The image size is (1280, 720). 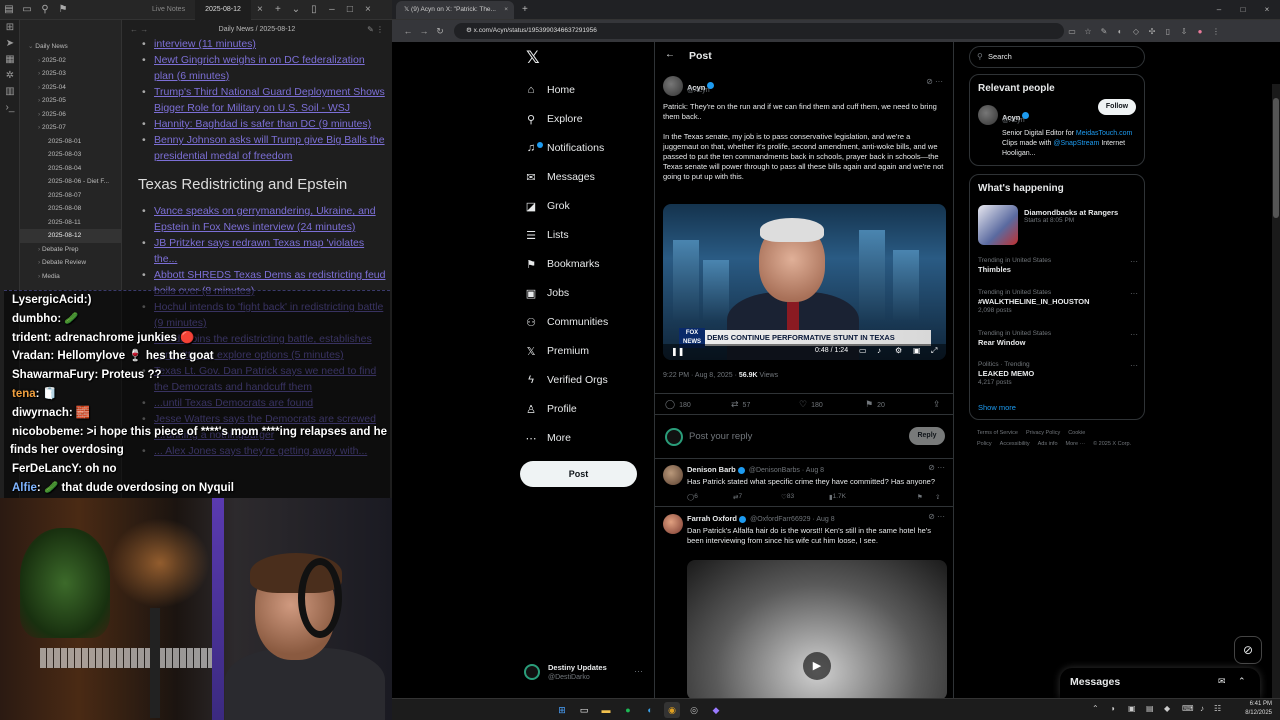 I want to click on repost-action: ⇄ 57, so click(x=740, y=404).